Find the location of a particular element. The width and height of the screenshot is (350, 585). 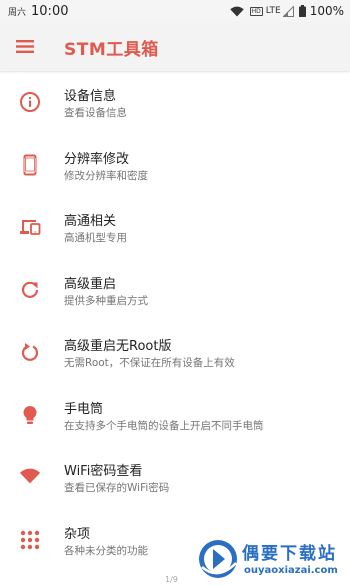

app-title: STM工具箱 is located at coordinates (111, 50).